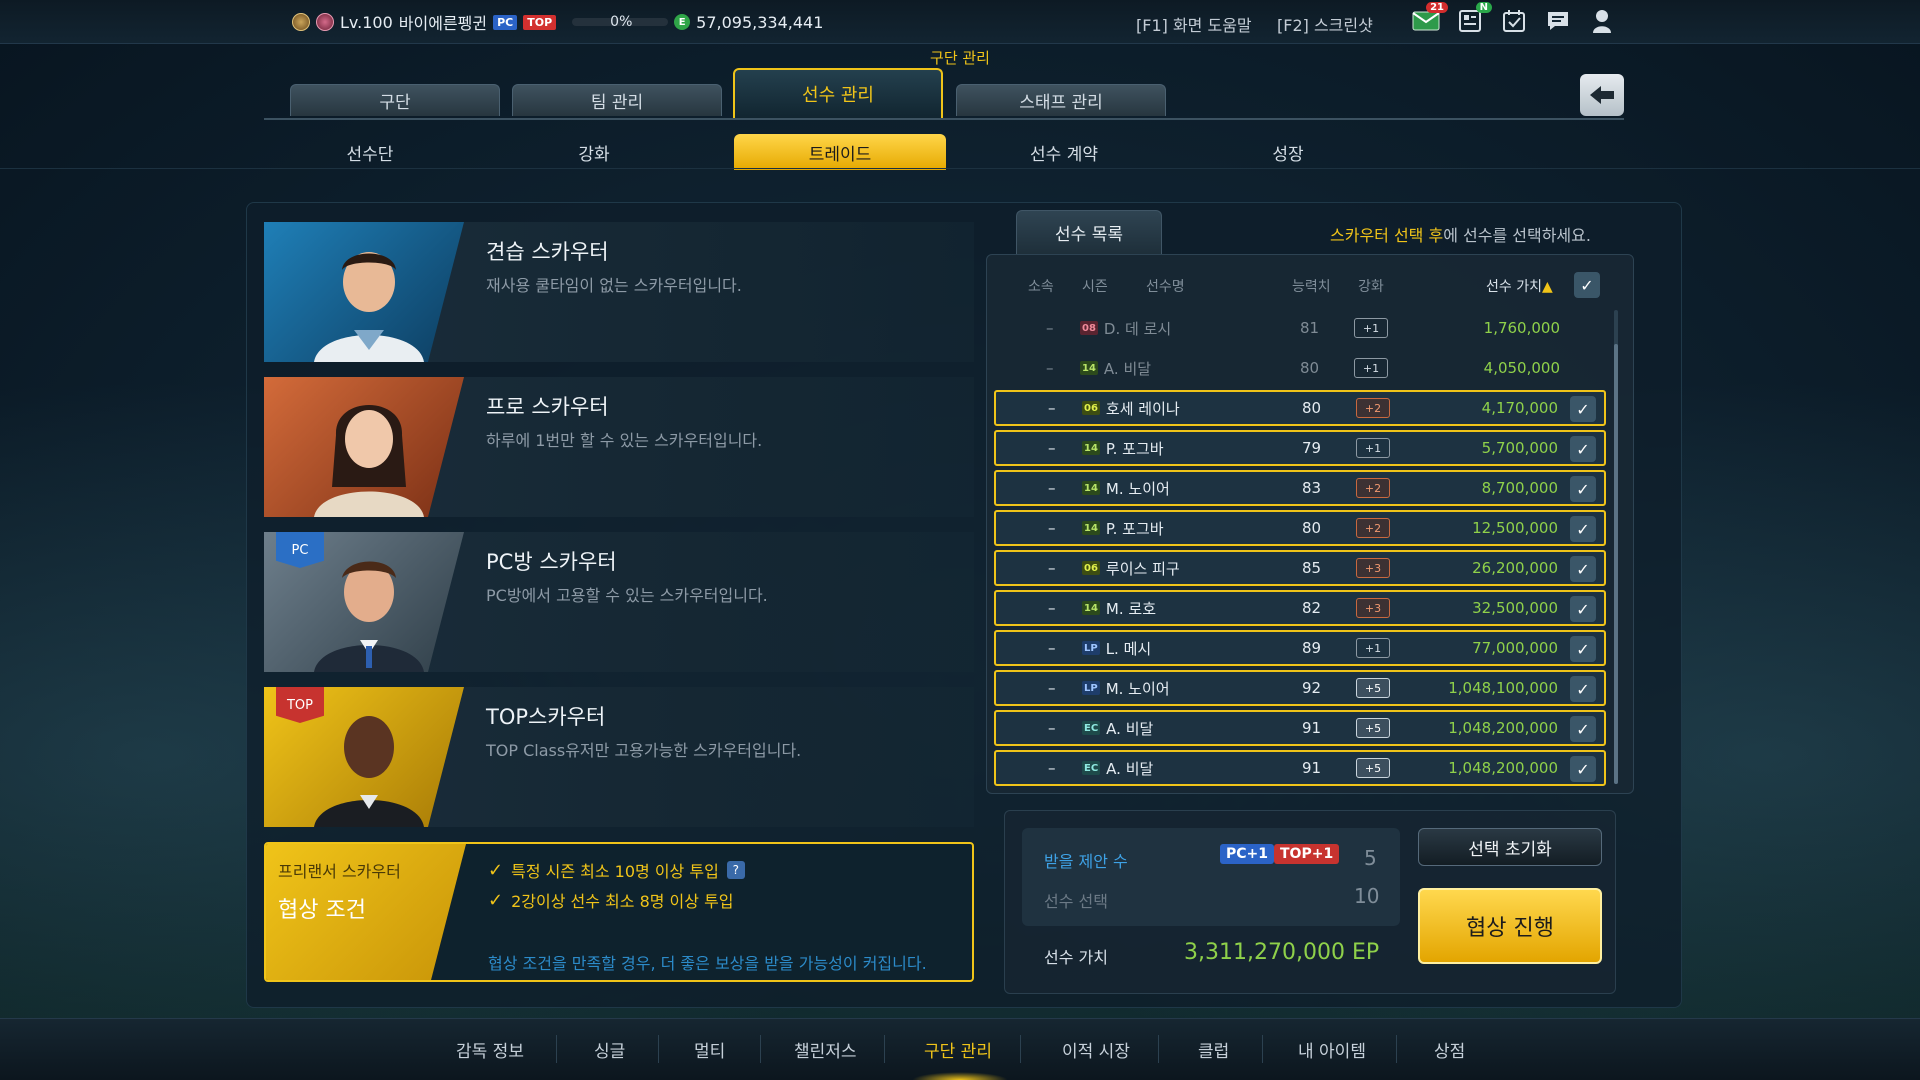 This screenshot has height=1080, width=1920. I want to click on nav-club-management: 구단 관리, so click(958, 1049).